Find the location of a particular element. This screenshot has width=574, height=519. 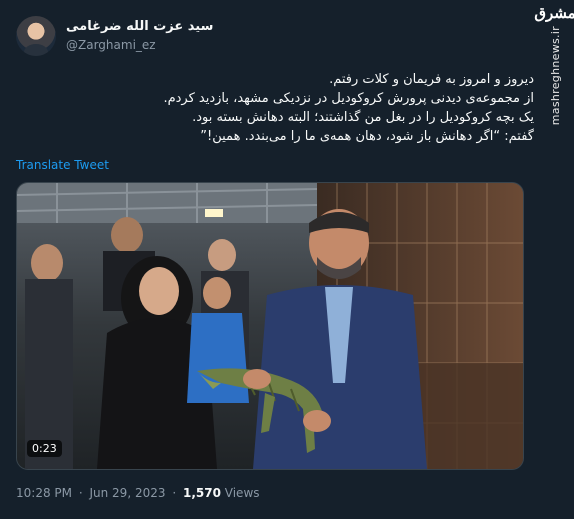

tweet-time: 10:28 PM is located at coordinates (44, 493).